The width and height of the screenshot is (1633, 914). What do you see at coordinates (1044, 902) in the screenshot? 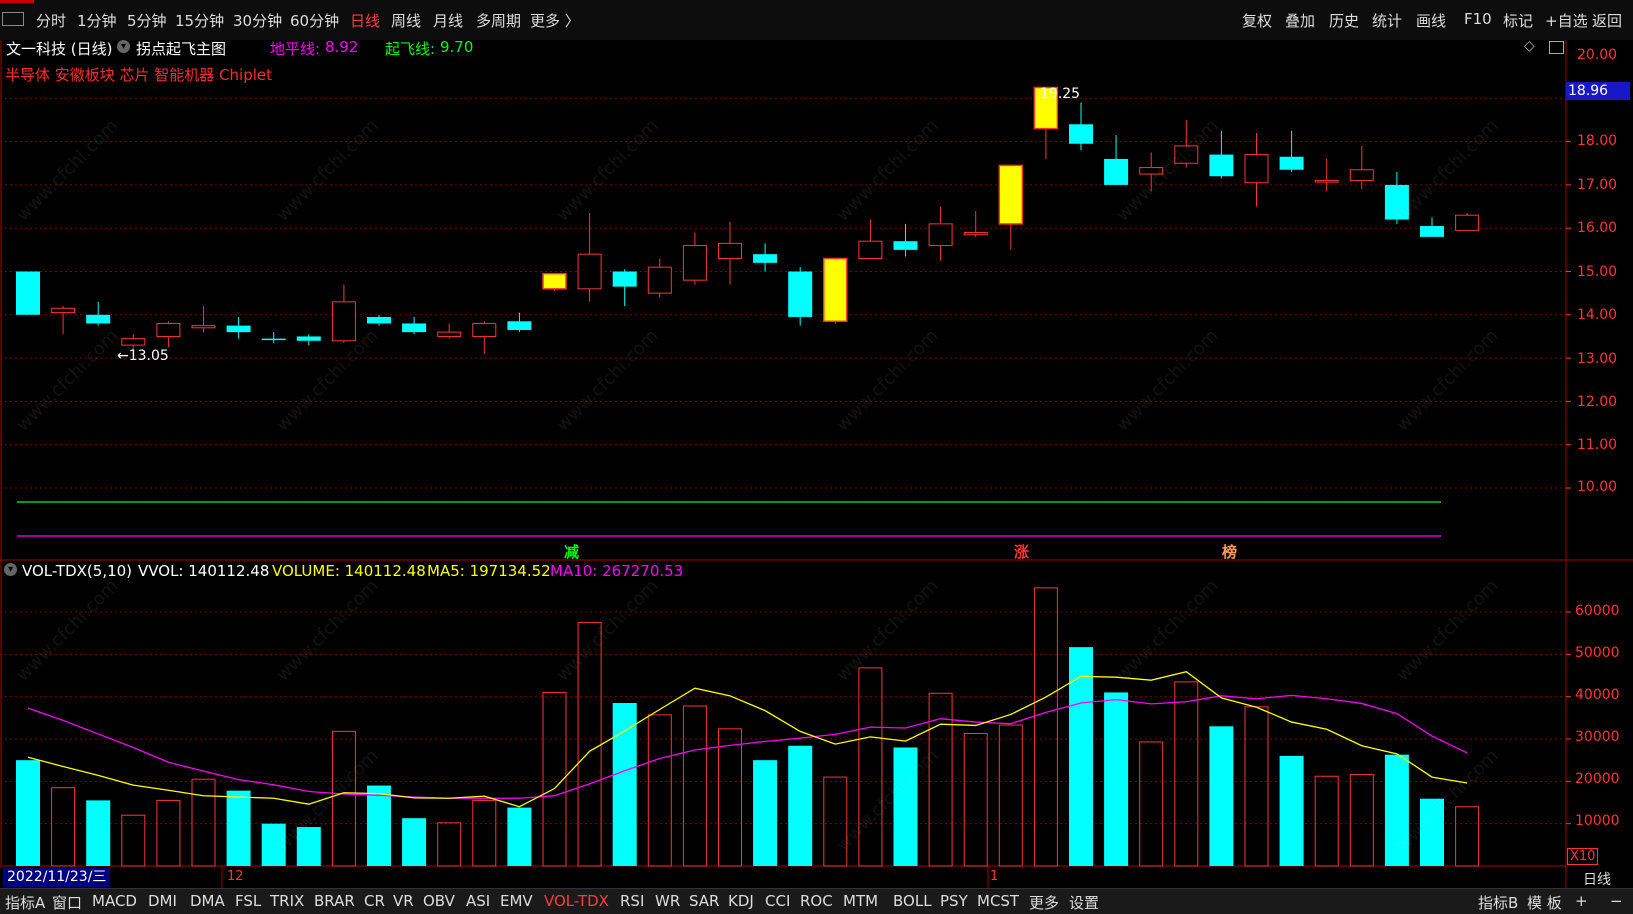
I see `more-indicators-button: 更多` at bounding box center [1044, 902].